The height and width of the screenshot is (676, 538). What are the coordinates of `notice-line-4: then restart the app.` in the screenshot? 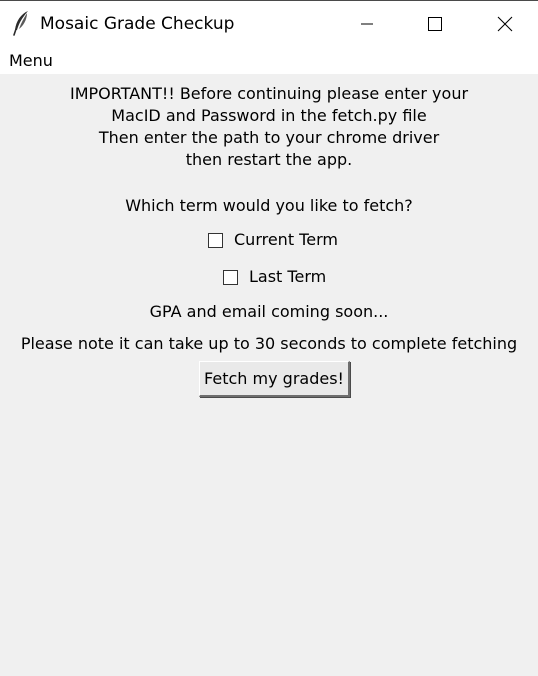 It's located at (269, 159).